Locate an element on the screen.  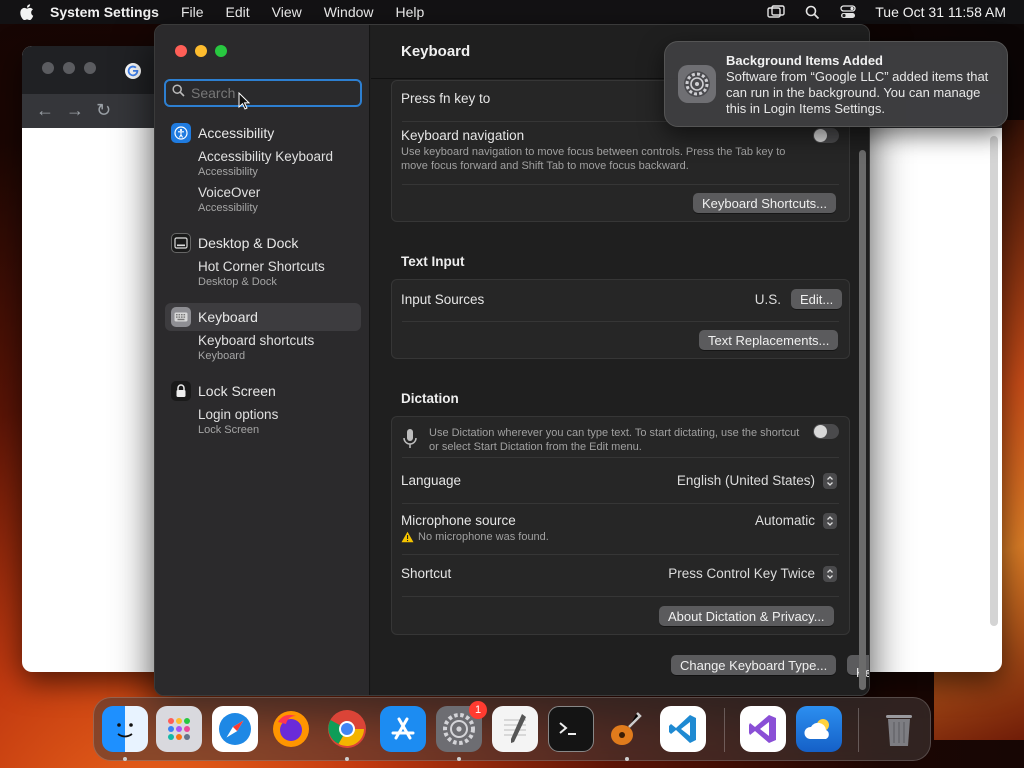
screen-mirroring-icon is located at coordinates (776, 12).